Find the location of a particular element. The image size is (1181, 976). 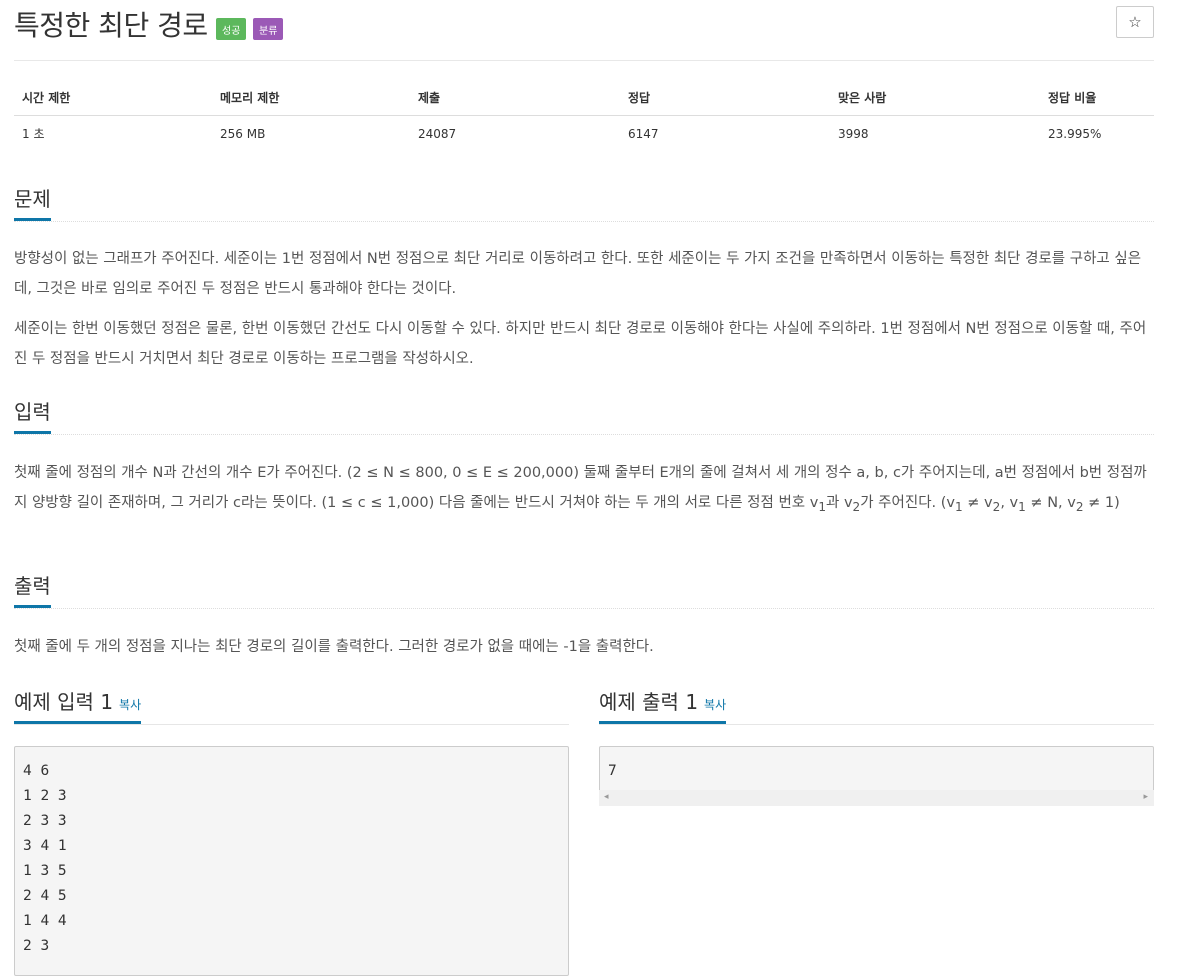

header-memory-limit: 메모리 제한 is located at coordinates (311, 98).